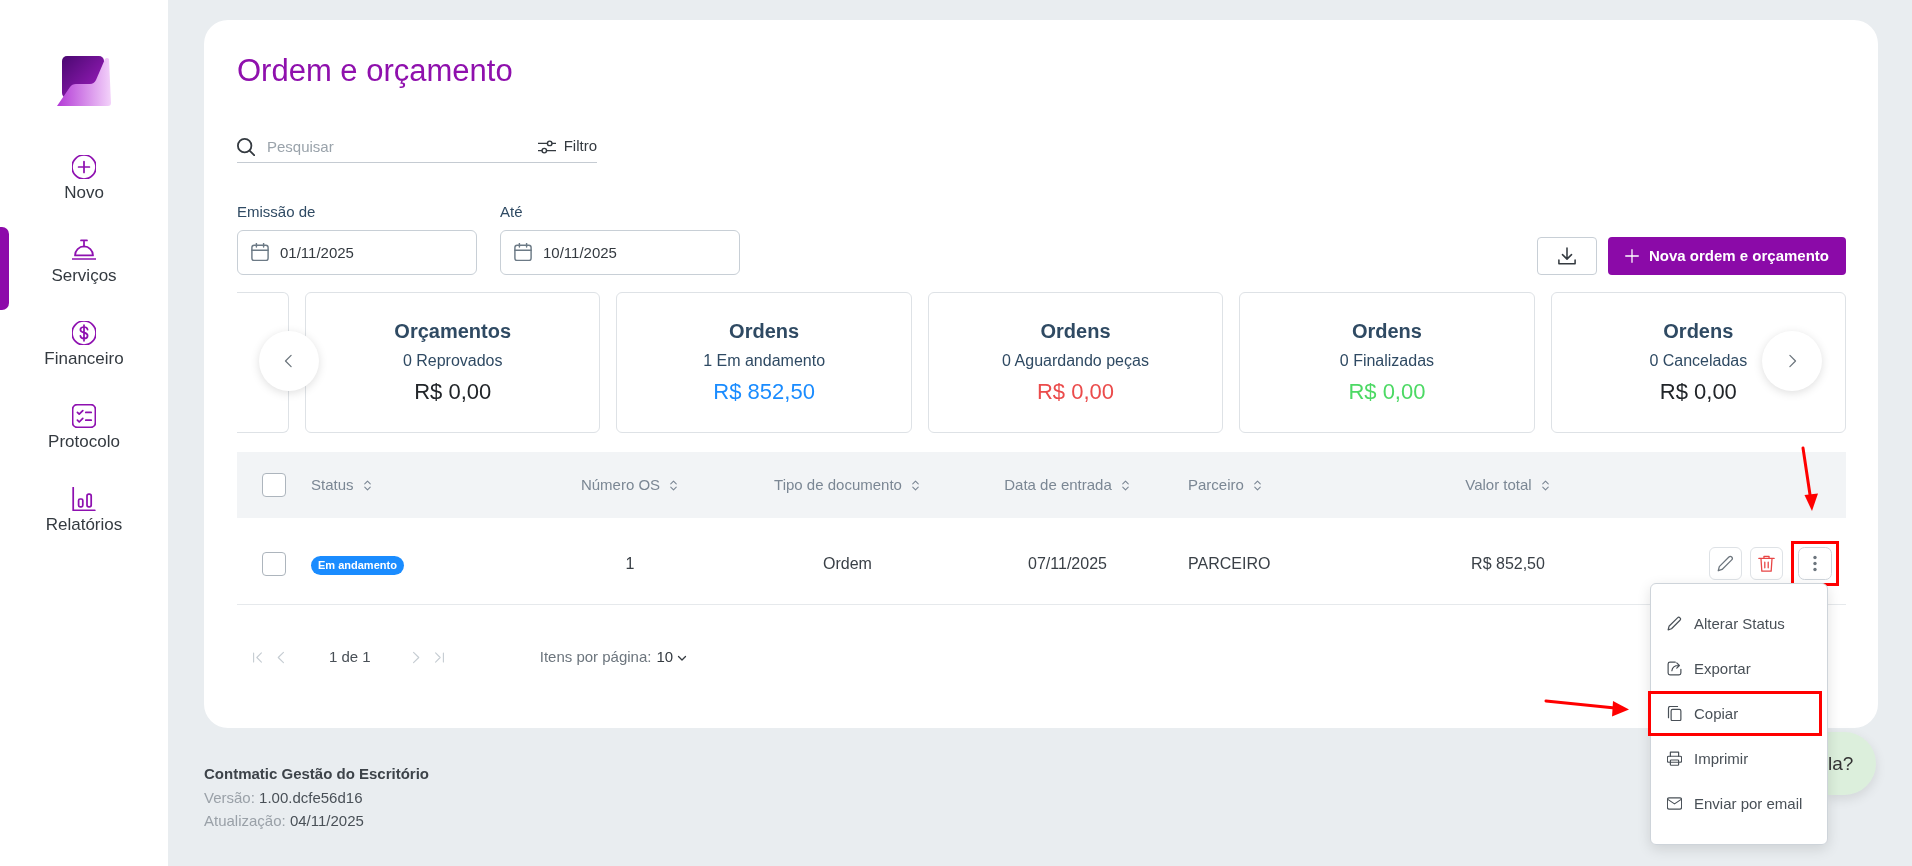  Describe the element at coordinates (274, 485) in the screenshot. I see `select-all-checkbox` at that location.